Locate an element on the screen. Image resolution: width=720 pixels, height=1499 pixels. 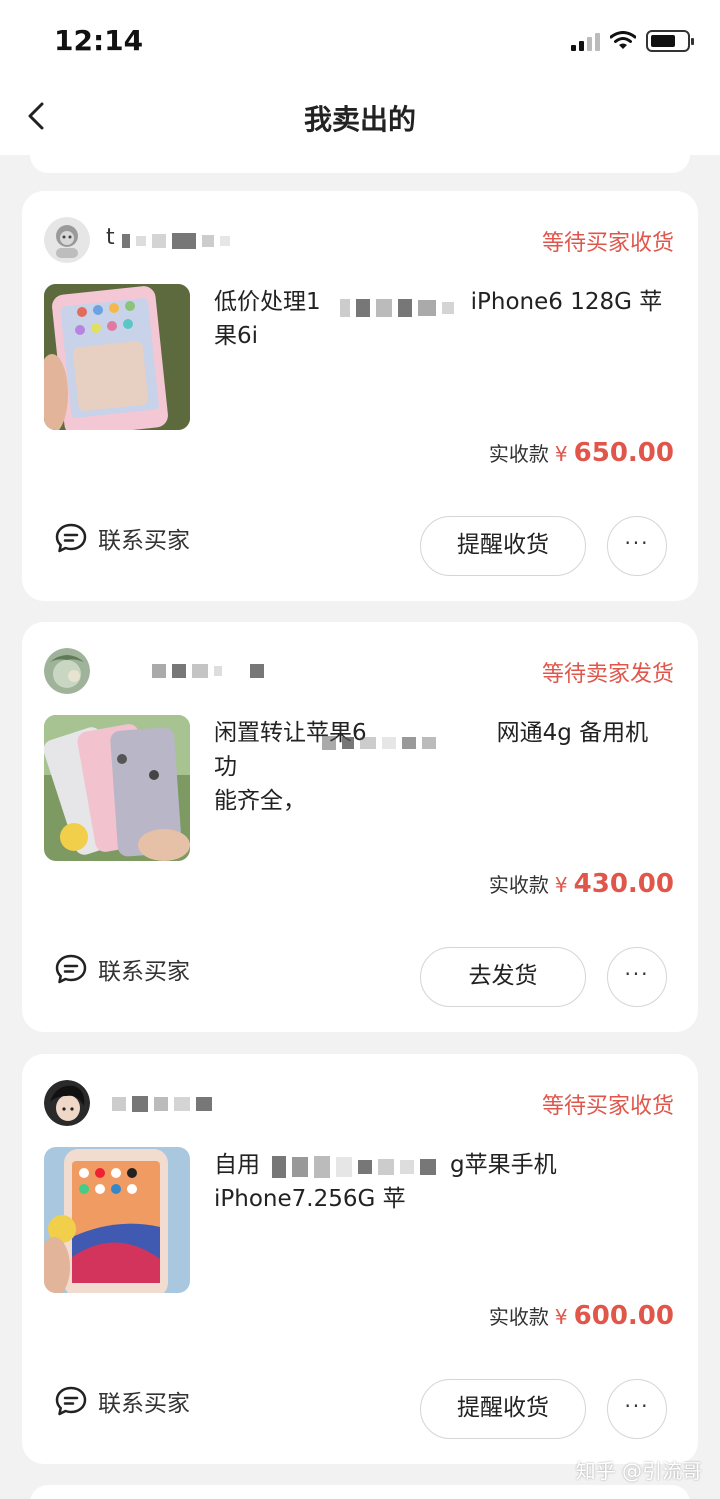
price-row: 实收款 ¥ 430.00 is located at coordinates (581, 884).